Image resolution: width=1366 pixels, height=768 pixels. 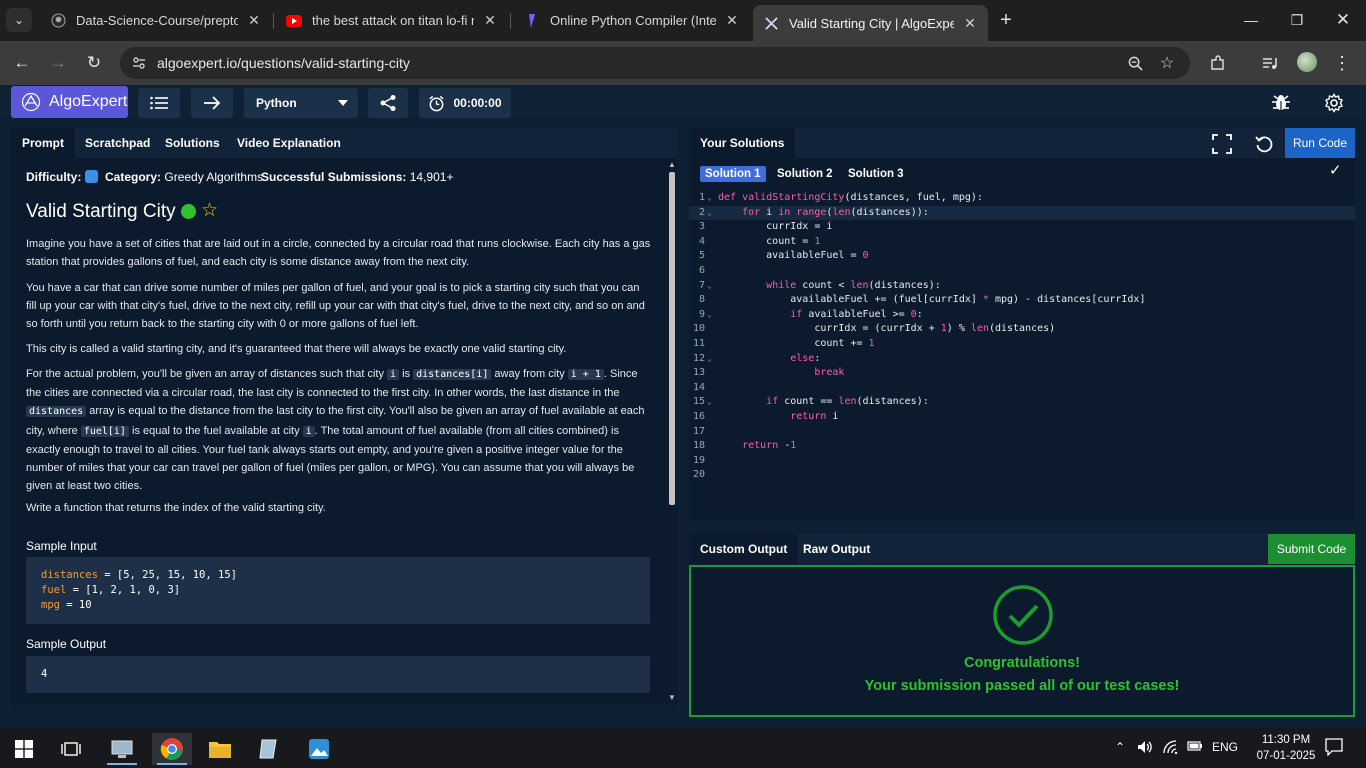 I want to click on tab-title: Data-Science-Course/preptopic, so click(x=157, y=20).